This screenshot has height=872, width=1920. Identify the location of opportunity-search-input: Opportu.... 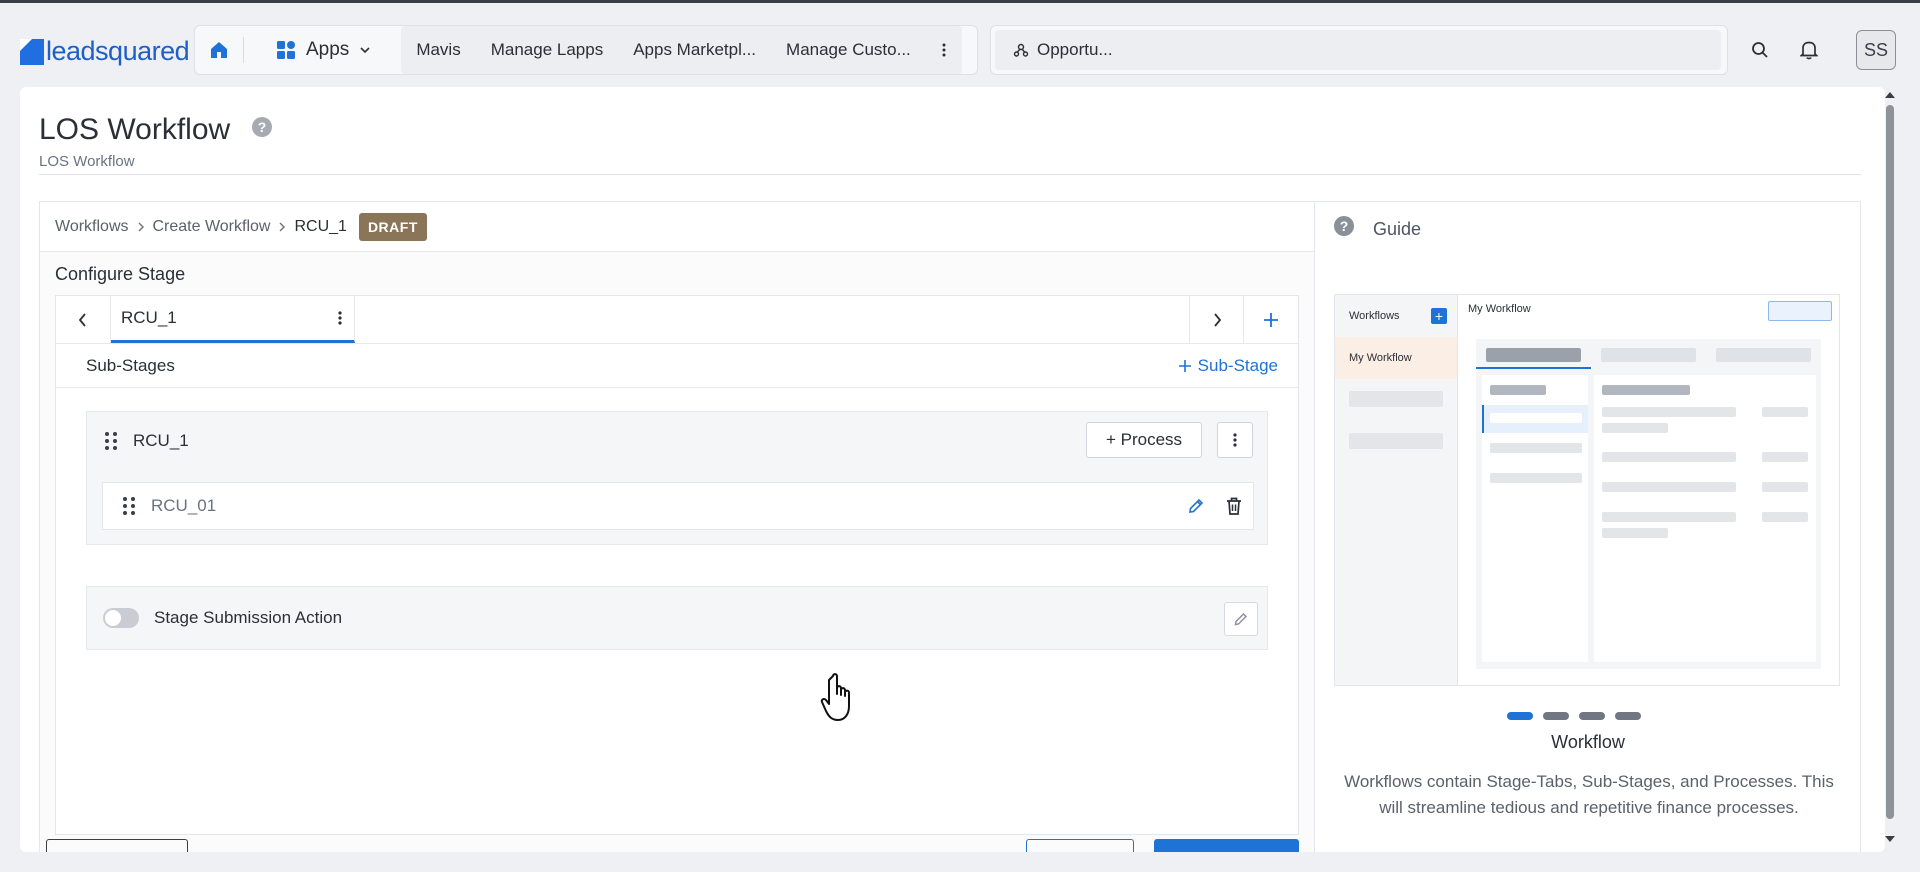
(1358, 50).